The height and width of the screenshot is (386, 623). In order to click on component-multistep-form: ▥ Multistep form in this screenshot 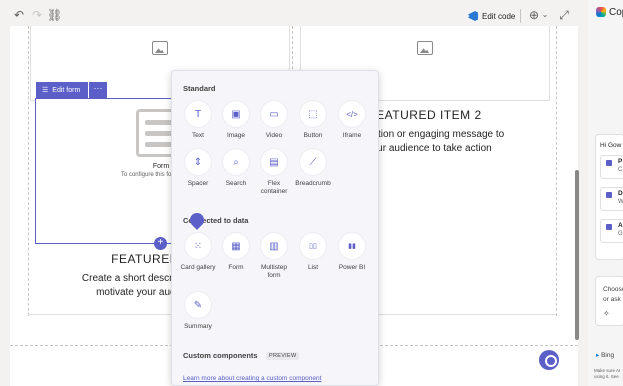, I will do `click(274, 256)`.